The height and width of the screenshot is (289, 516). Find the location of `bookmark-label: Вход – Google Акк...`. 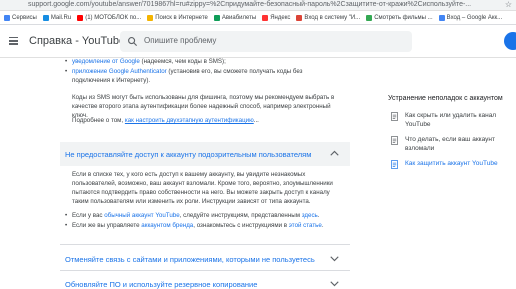

bookmark-label: Вход – Google Акк... is located at coordinates (474, 17).